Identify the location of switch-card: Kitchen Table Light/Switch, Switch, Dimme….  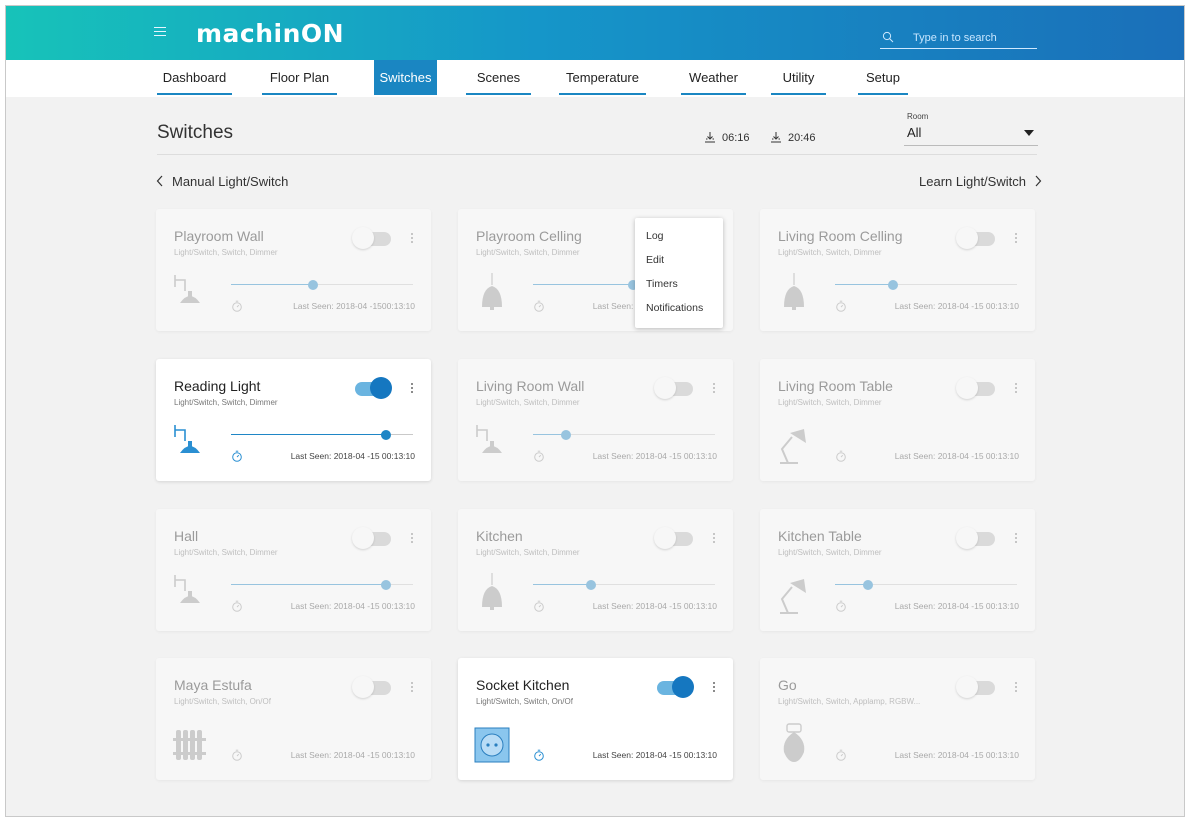
(897, 570).